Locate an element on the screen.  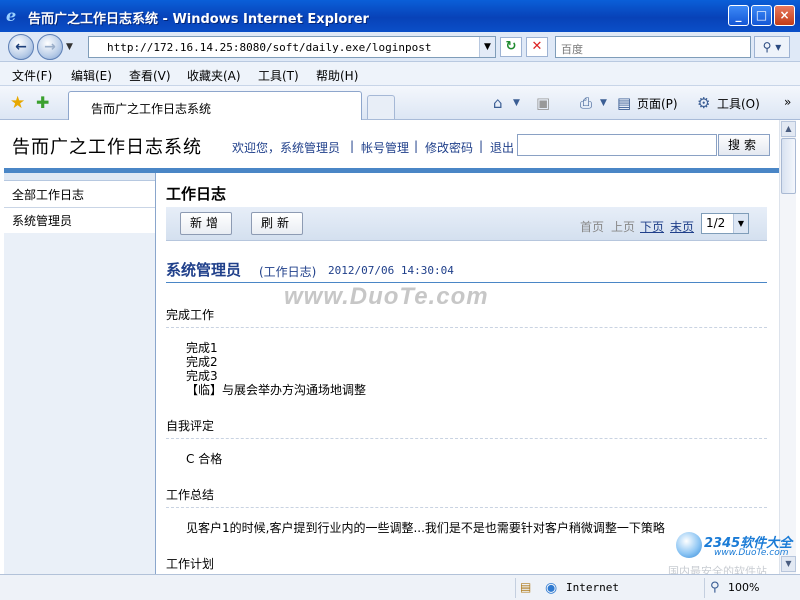
site-search-input is located at coordinates (617, 145).